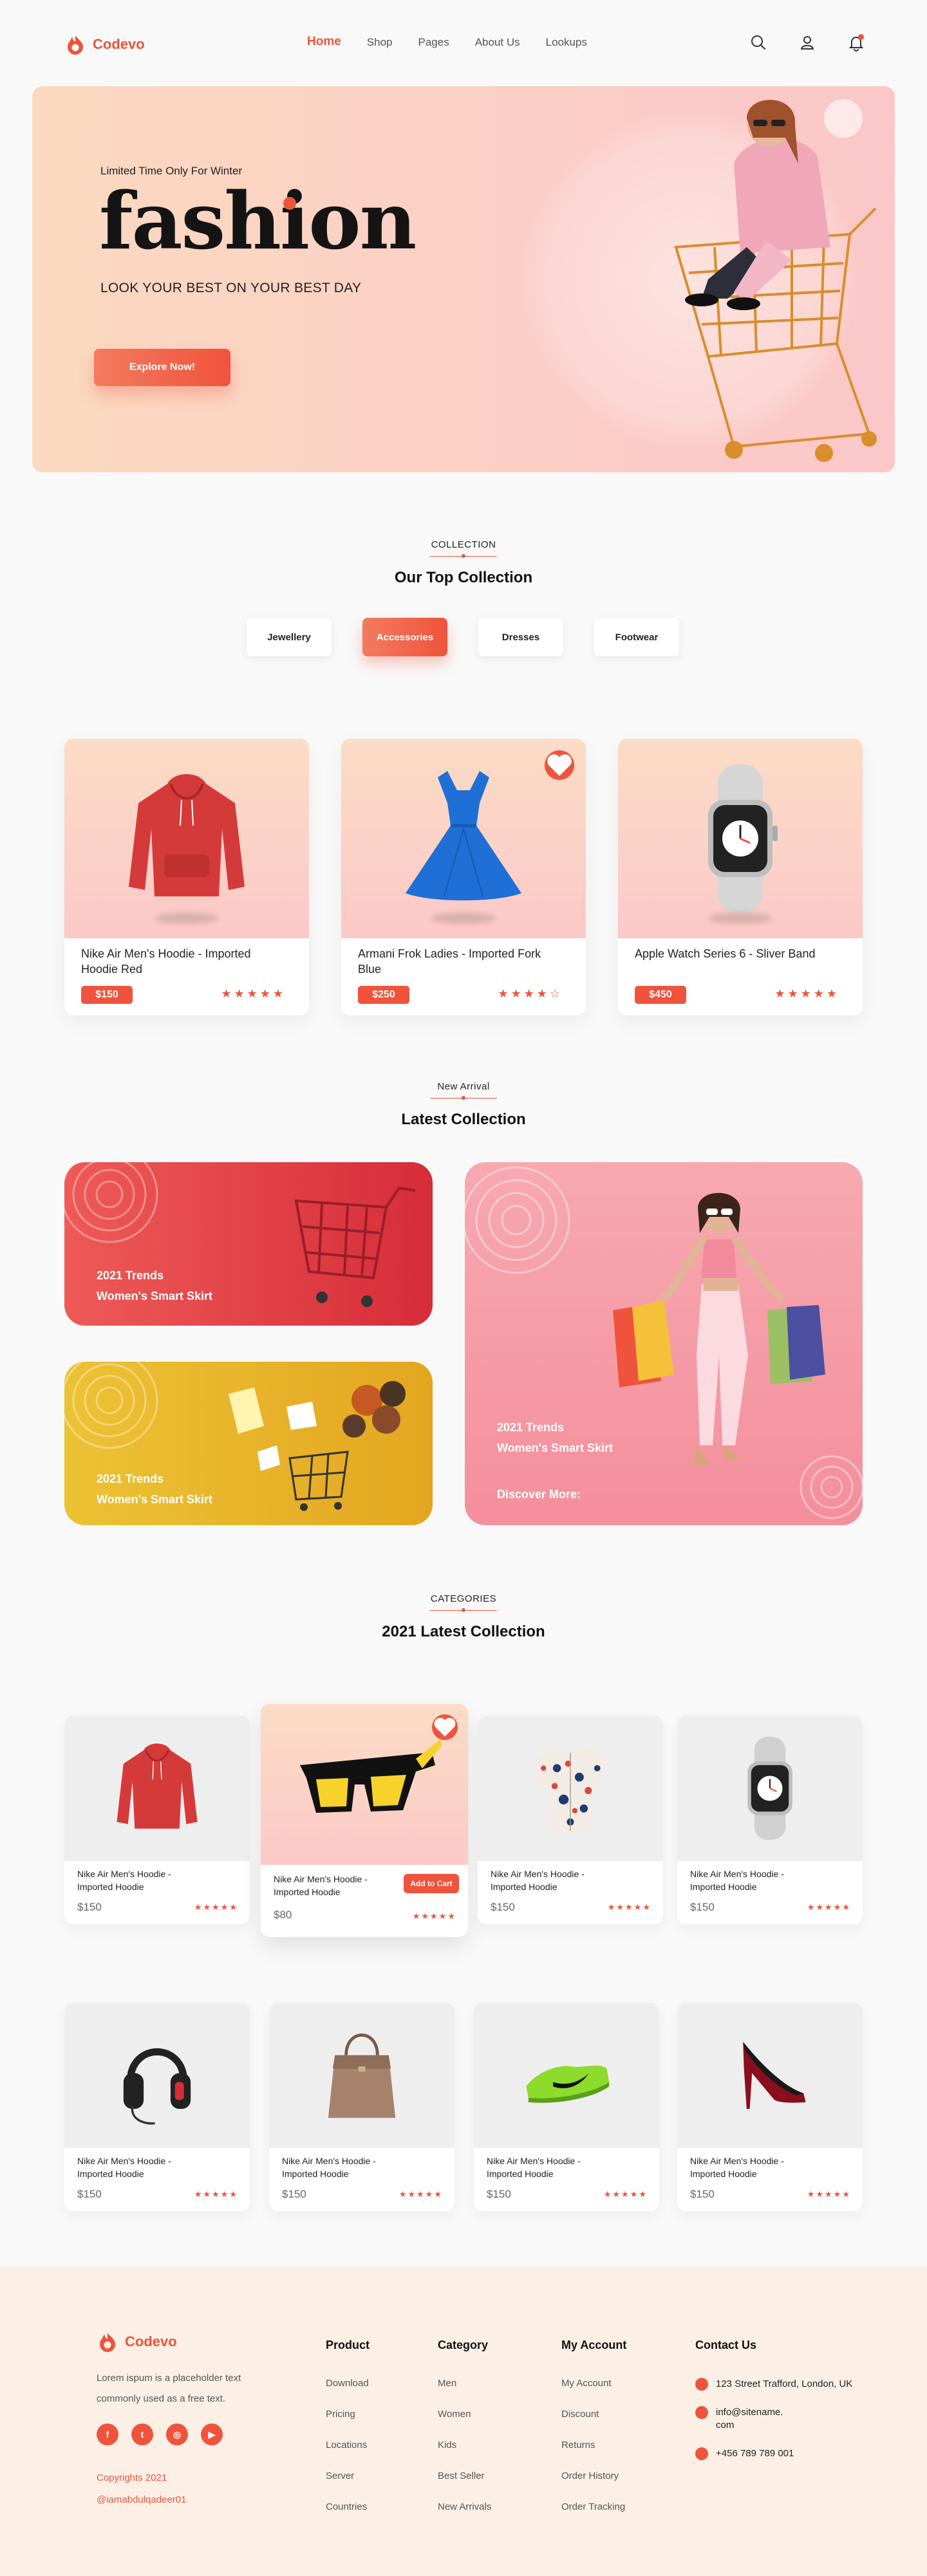 This screenshot has width=927, height=2576. I want to click on footer-link: Order History, so click(593, 2485).